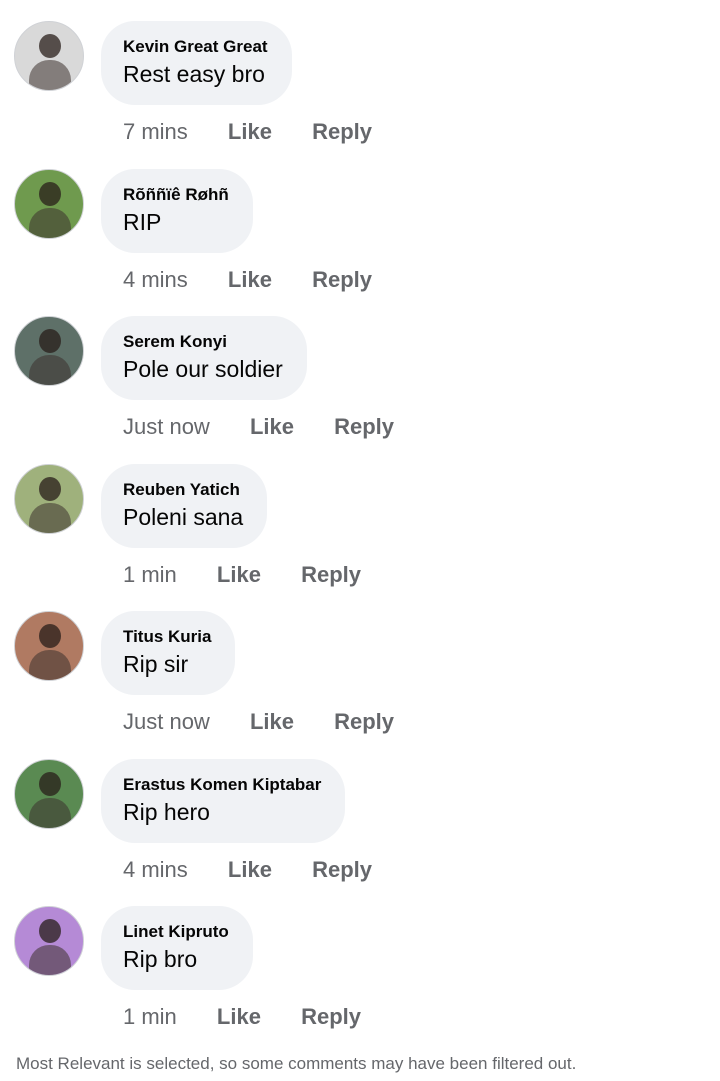 The width and height of the screenshot is (720, 1081). Describe the element at coordinates (203, 342) in the screenshot. I see `comment-author: Serem Konyi` at that location.